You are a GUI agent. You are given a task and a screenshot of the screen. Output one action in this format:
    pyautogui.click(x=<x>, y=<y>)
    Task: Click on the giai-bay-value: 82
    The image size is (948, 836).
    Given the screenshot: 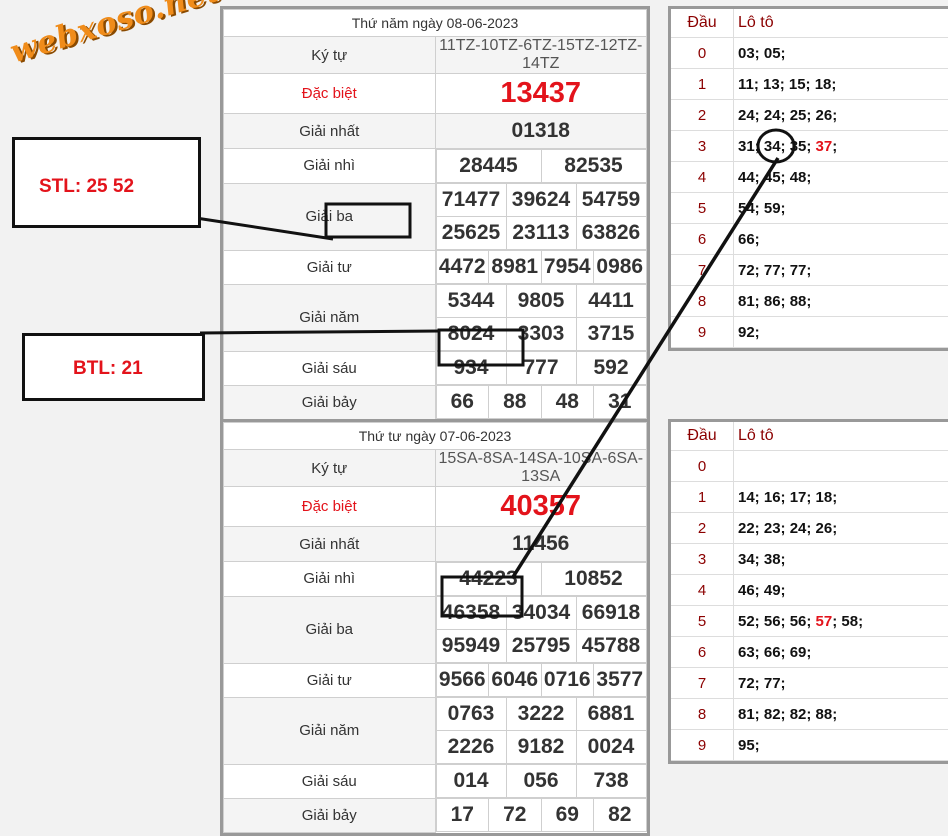 What is the action you would take?
    pyautogui.click(x=620, y=815)
    